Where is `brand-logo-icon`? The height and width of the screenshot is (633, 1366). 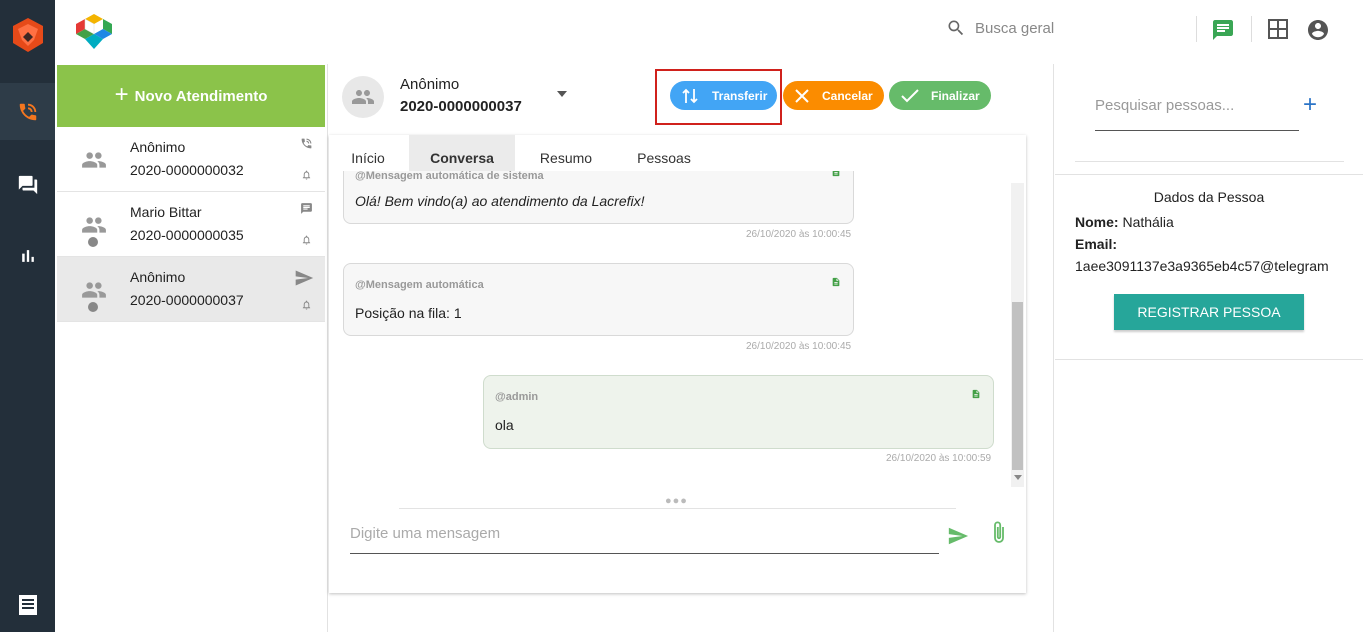 brand-logo-icon is located at coordinates (94, 32).